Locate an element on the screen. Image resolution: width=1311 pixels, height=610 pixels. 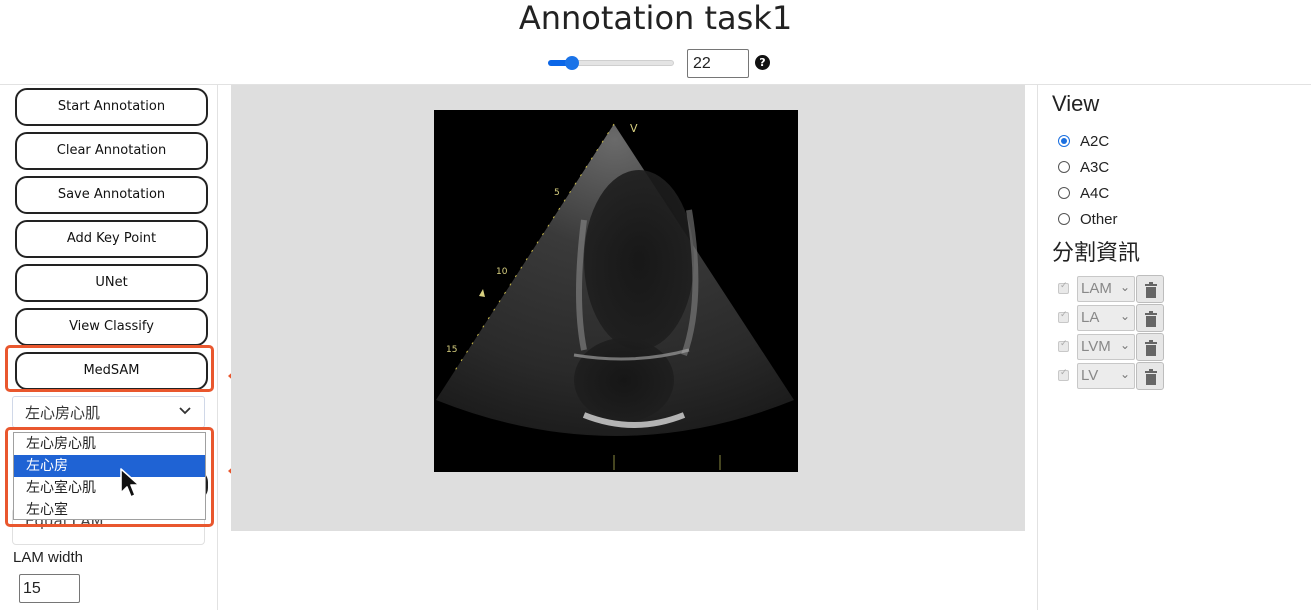
unet-button: UNet is located at coordinates (111, 283).